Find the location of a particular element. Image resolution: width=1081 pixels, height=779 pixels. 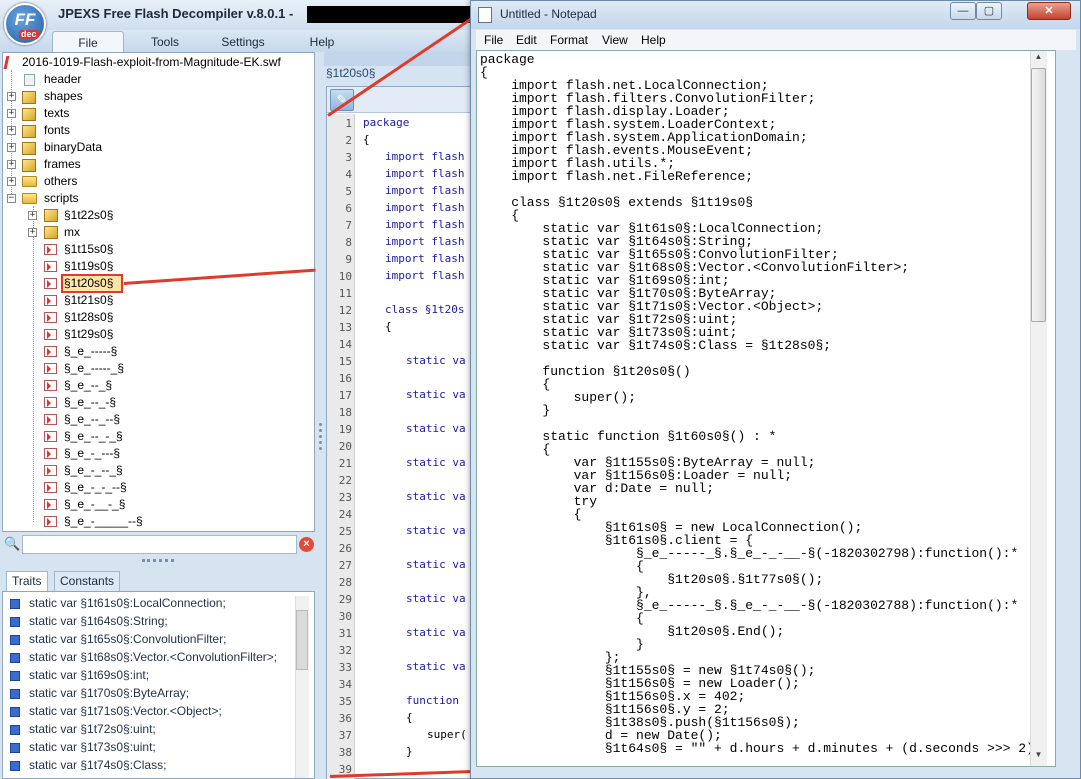

shapes-folder-icon is located at coordinates (29, 97).